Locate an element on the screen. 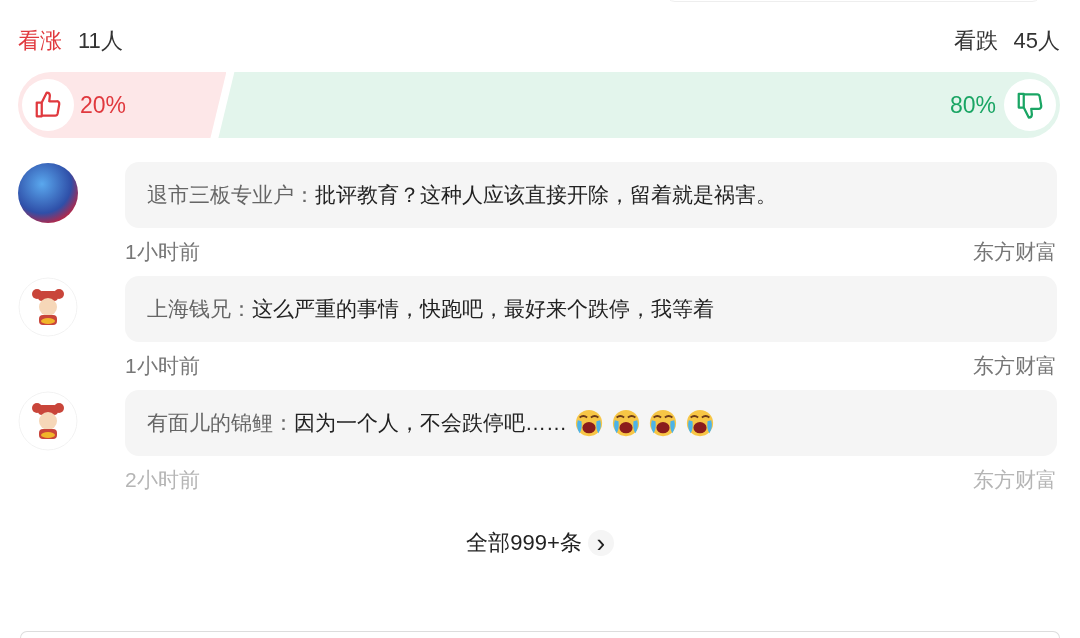  comment-time: 2小时前 is located at coordinates (162, 480).